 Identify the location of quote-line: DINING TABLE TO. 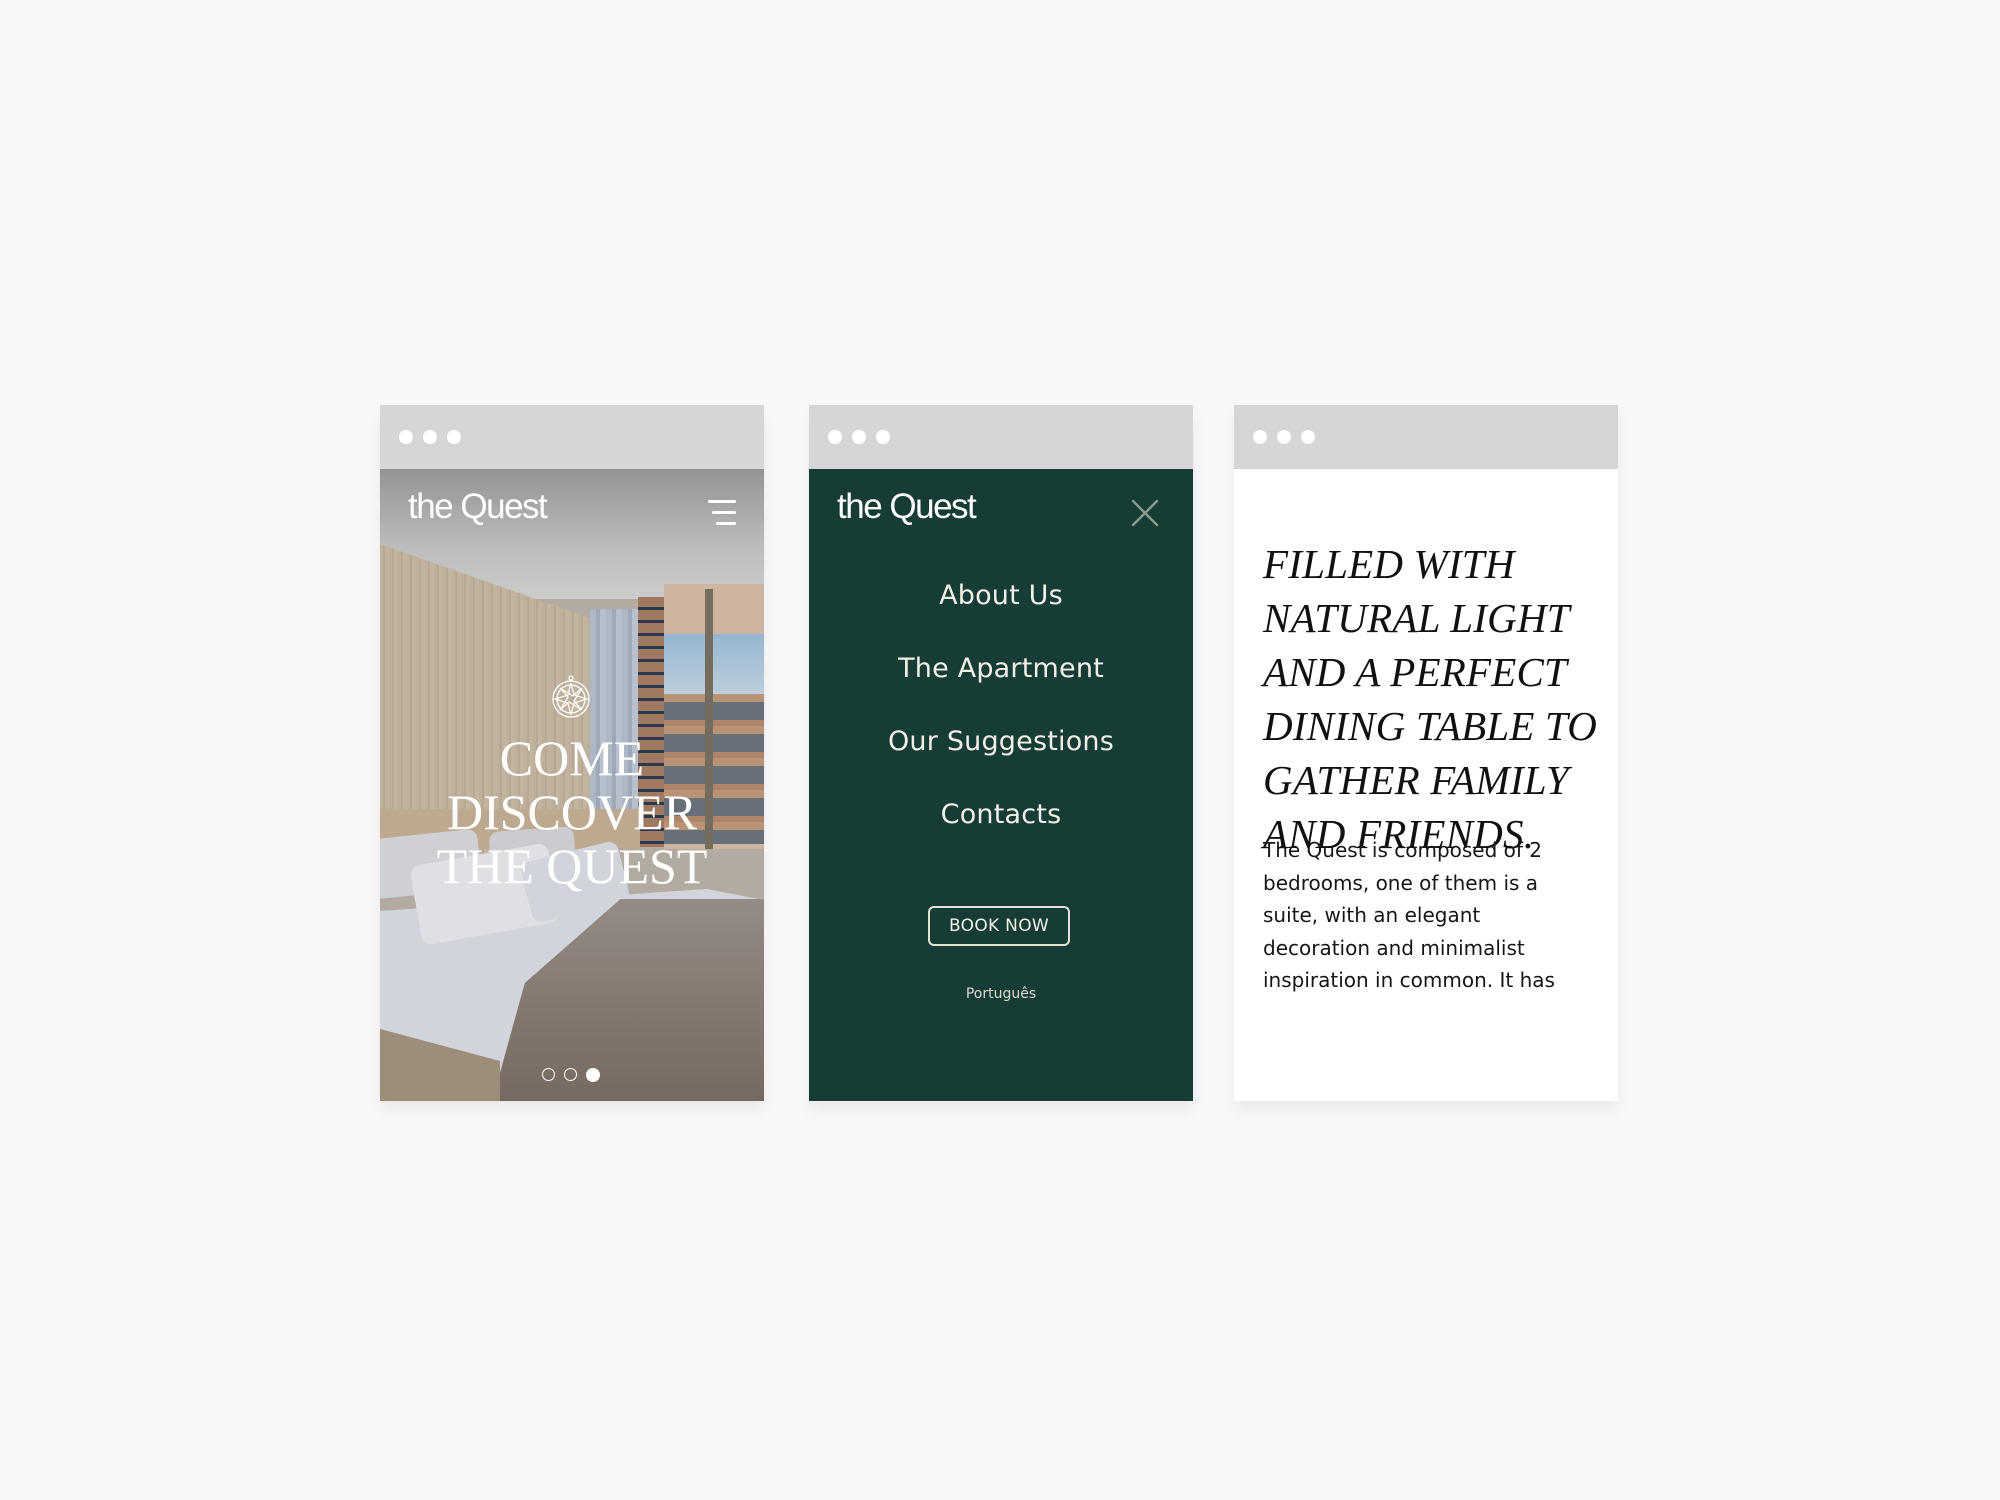
(1430, 726).